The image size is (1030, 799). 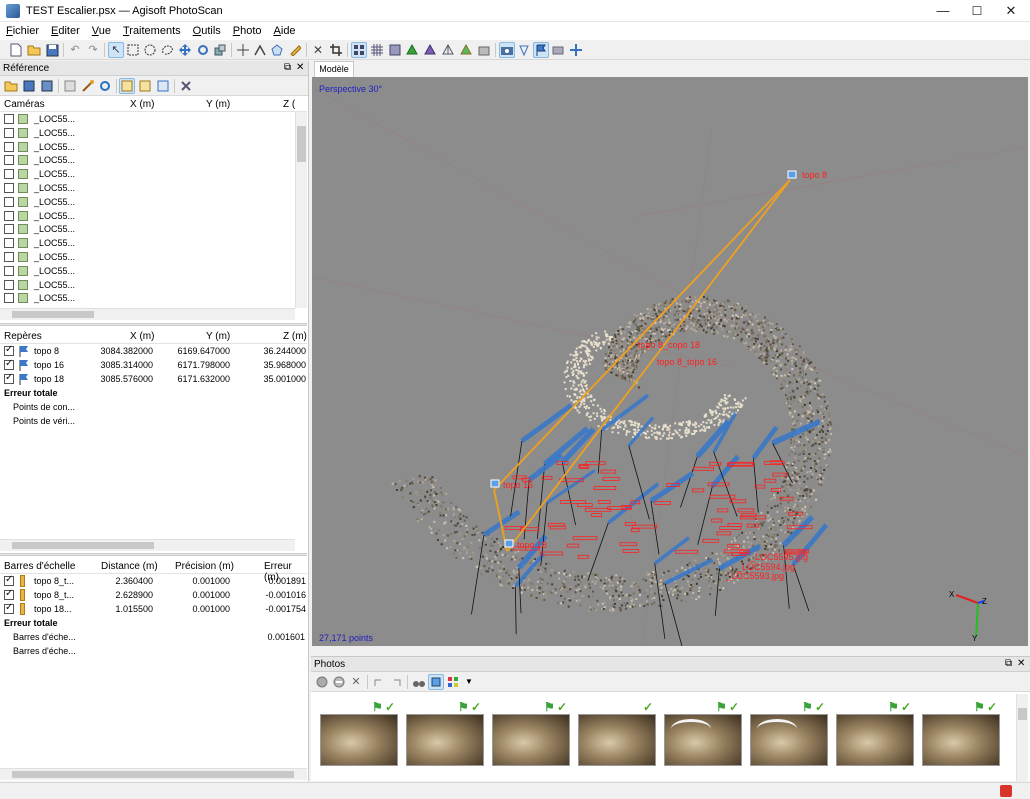 What do you see at coordinates (943, 11) in the screenshot?
I see `minimize-button: —` at bounding box center [943, 11].